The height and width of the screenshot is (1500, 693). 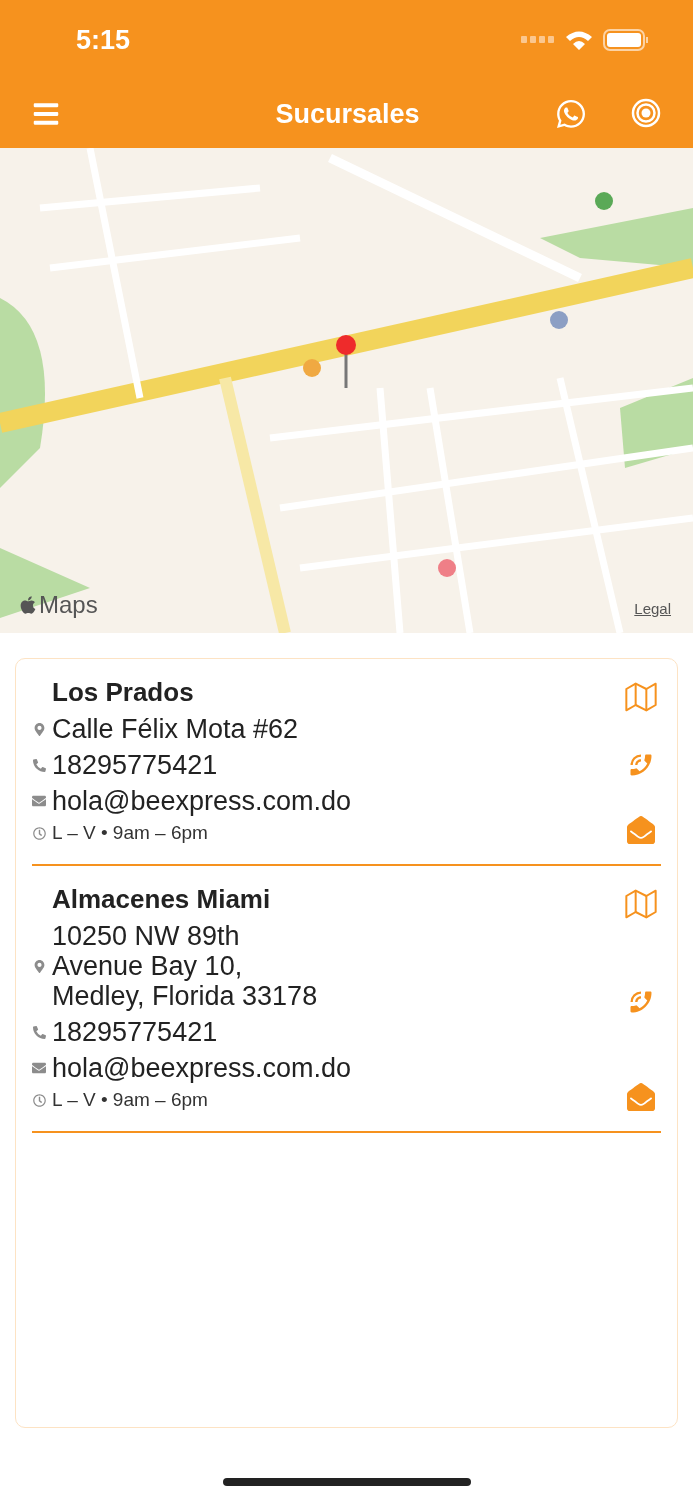 I want to click on branch-address: 10250 NW 89th Avenue Bay 10, Medley, Florida 33178, so click(x=185, y=966).